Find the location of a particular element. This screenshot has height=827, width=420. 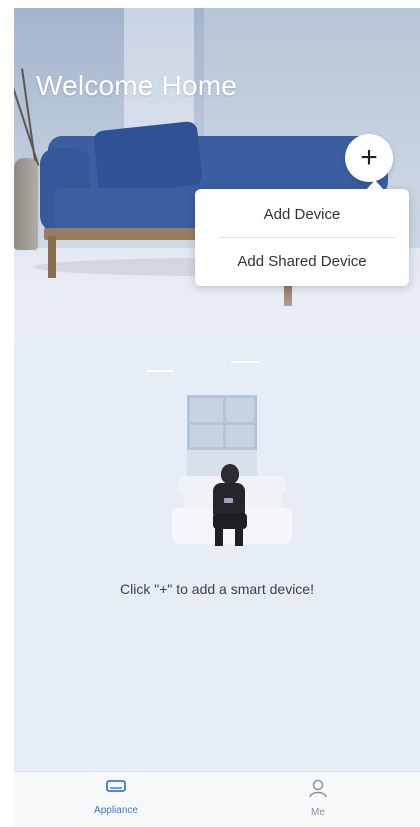

tab-me: Me is located at coordinates (318, 802).